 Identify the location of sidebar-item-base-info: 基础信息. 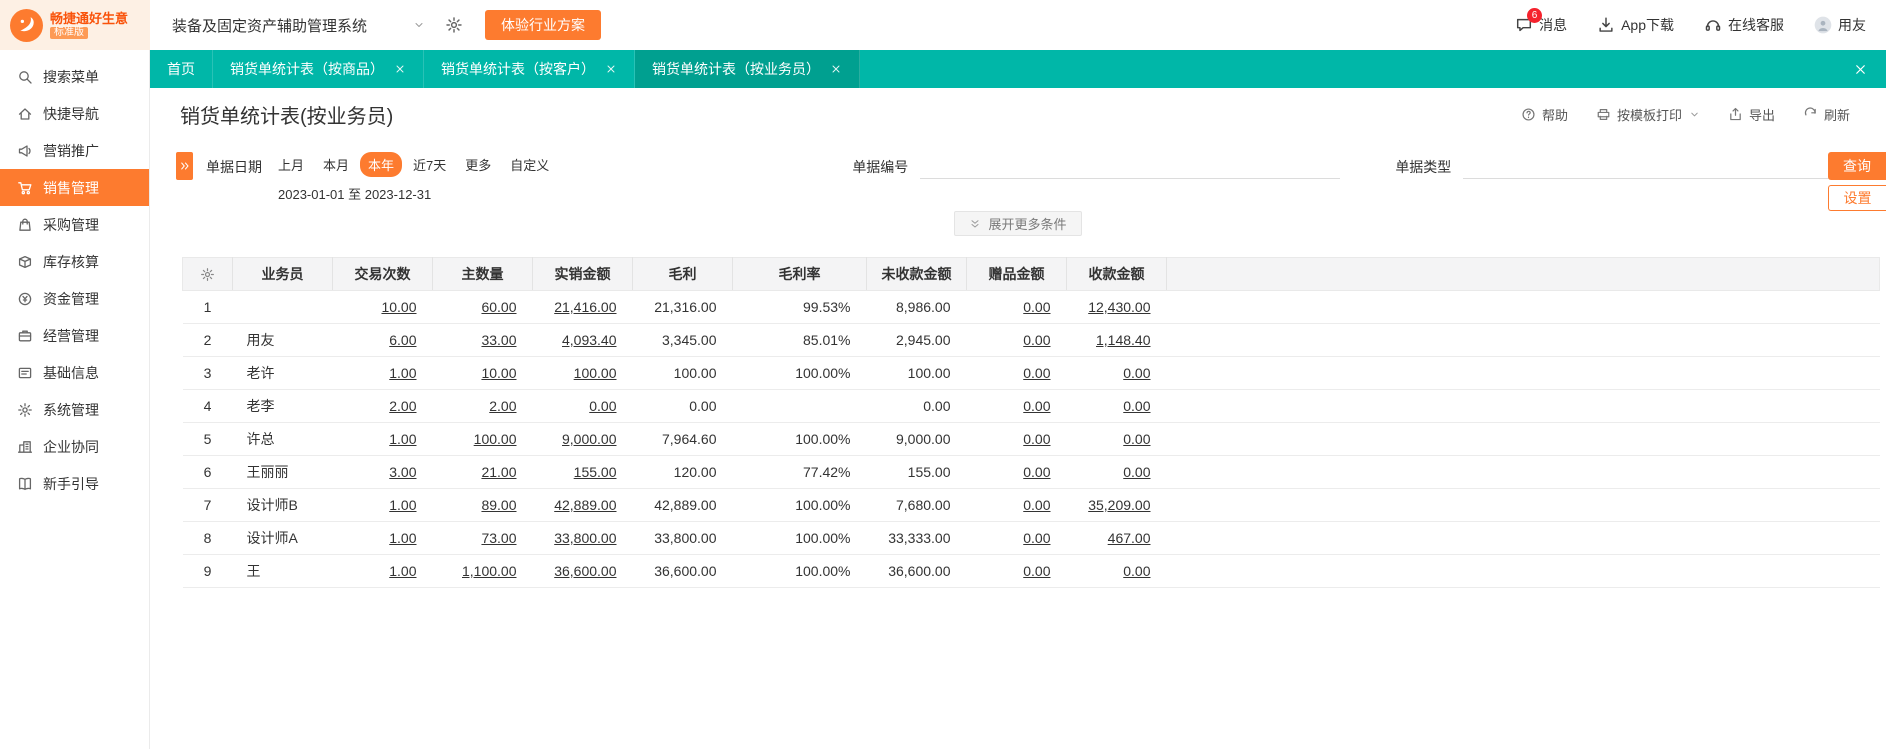
(74, 372).